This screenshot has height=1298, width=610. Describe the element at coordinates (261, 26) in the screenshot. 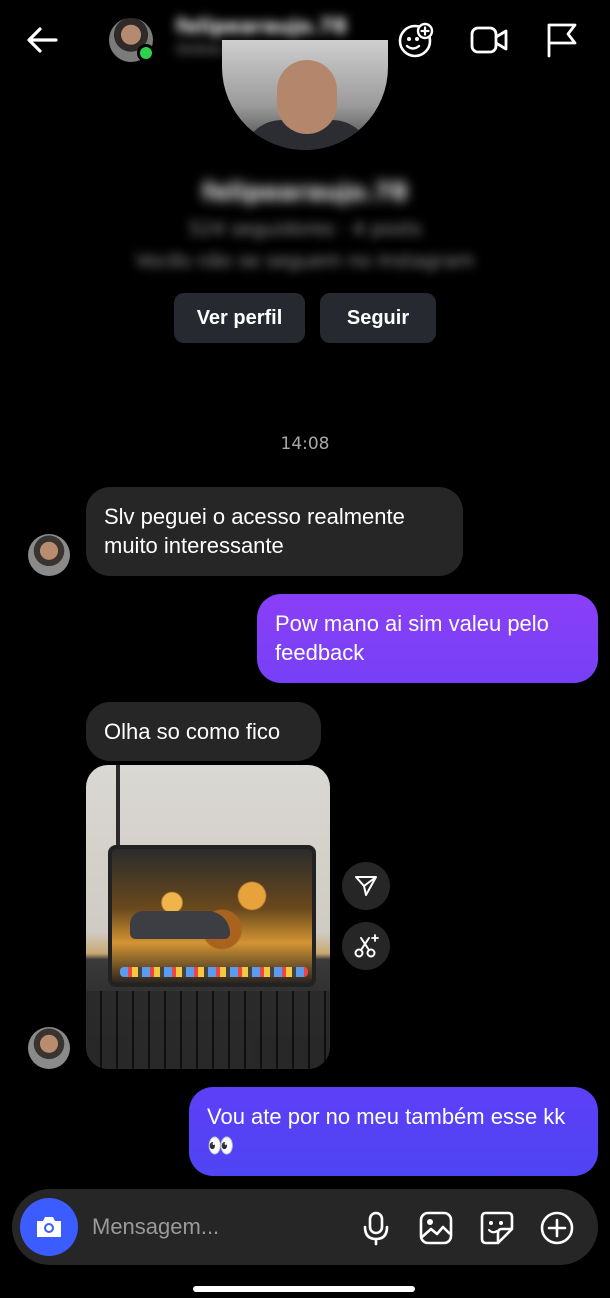

I see `contact-name: felipearaujo.78` at that location.